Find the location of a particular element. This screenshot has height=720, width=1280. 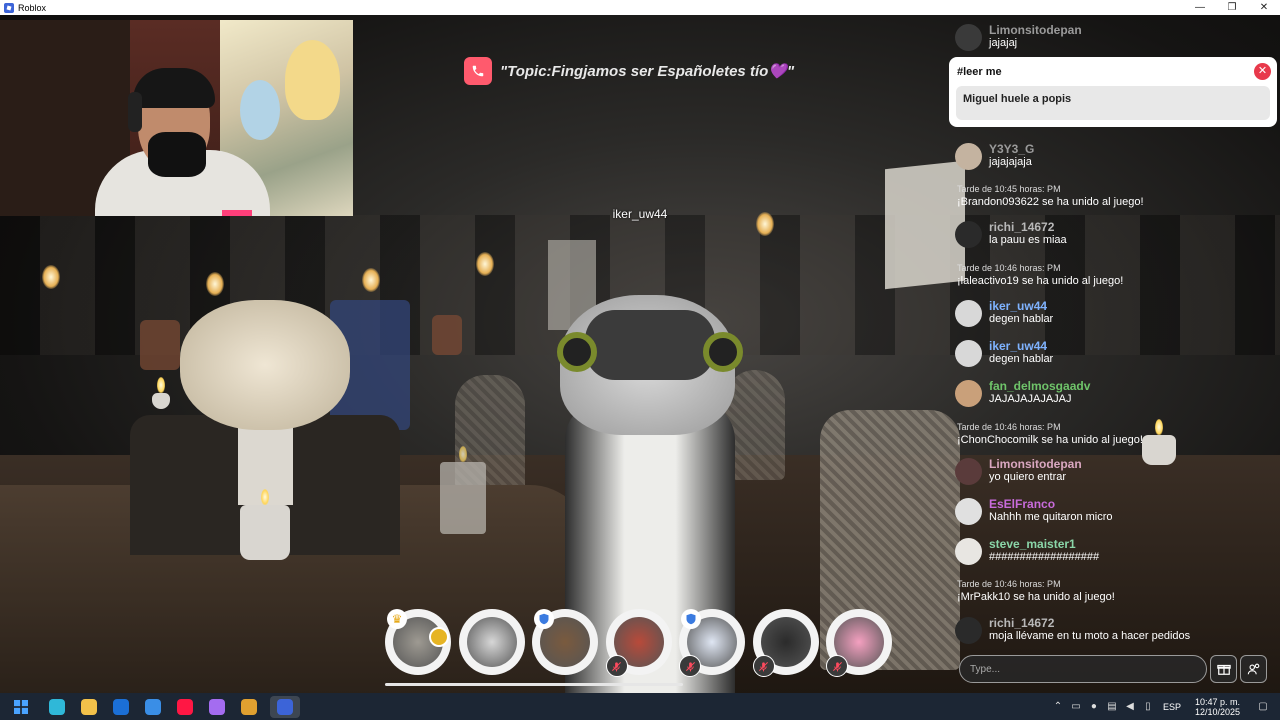

clock: 10:47 p. m. 12/10/2025 is located at coordinates (1217, 707).